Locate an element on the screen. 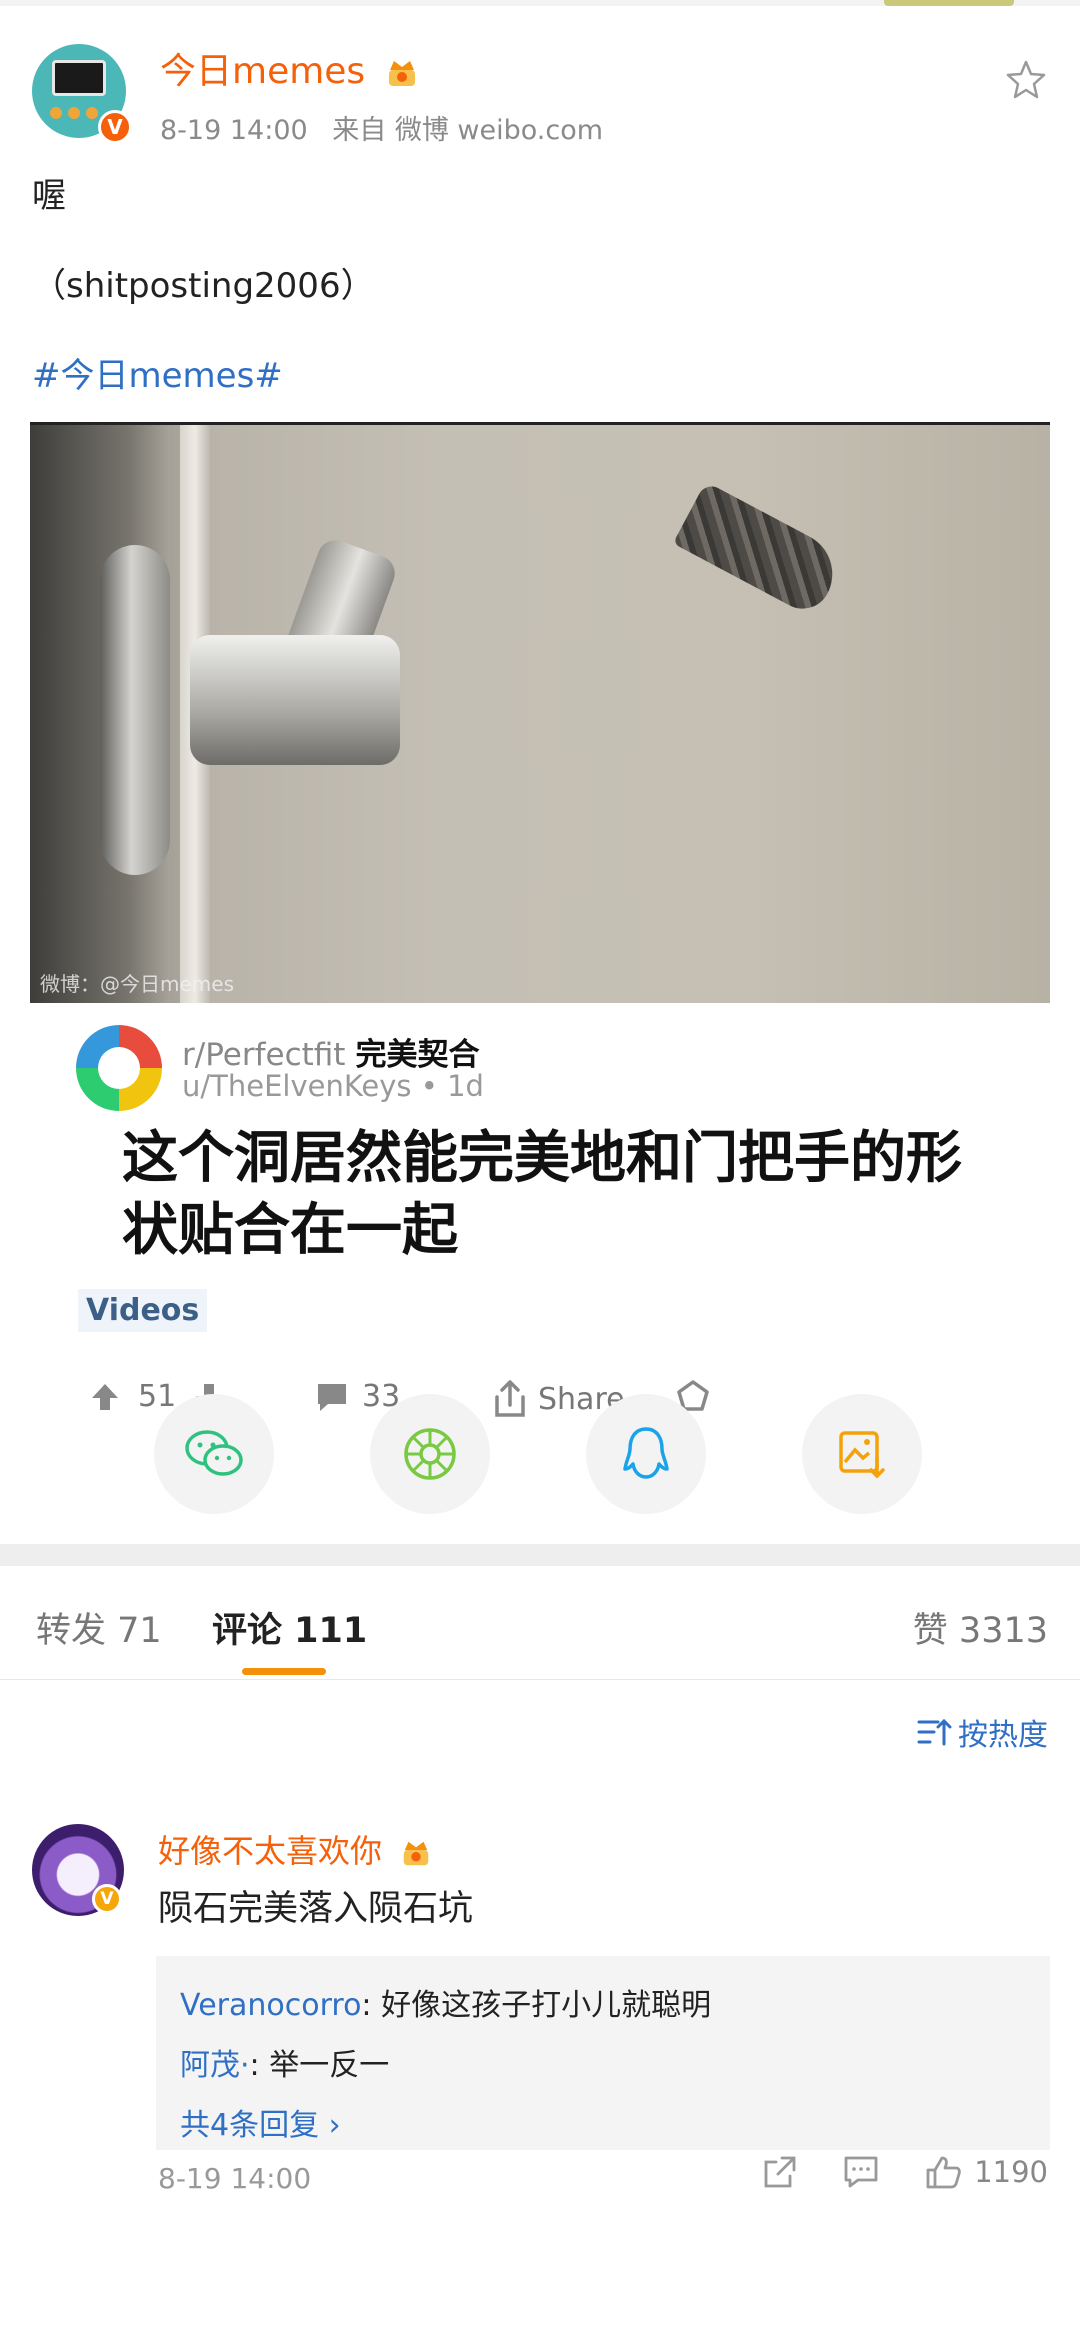 This screenshot has width=1080, height=2336. tab-likes: 赞 3313 is located at coordinates (980, 1627).